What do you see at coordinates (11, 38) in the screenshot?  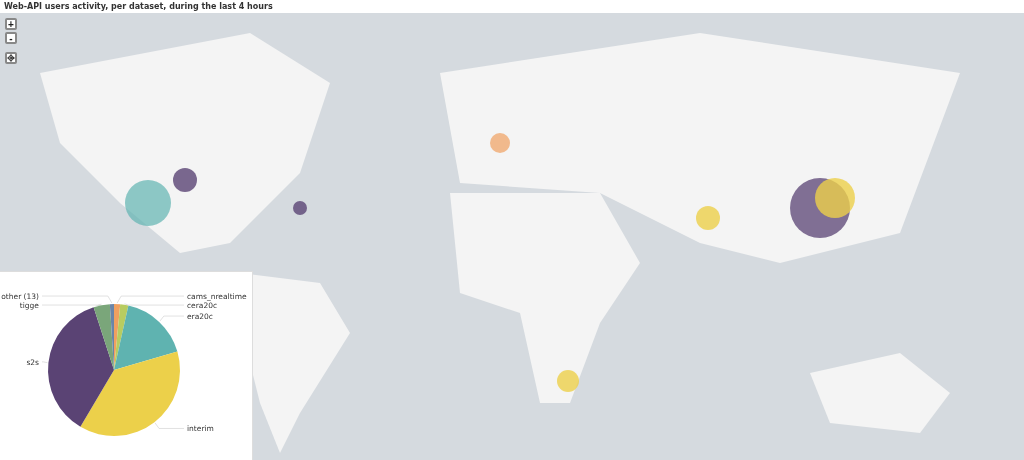 I see `zoom-out-button: -` at bounding box center [11, 38].